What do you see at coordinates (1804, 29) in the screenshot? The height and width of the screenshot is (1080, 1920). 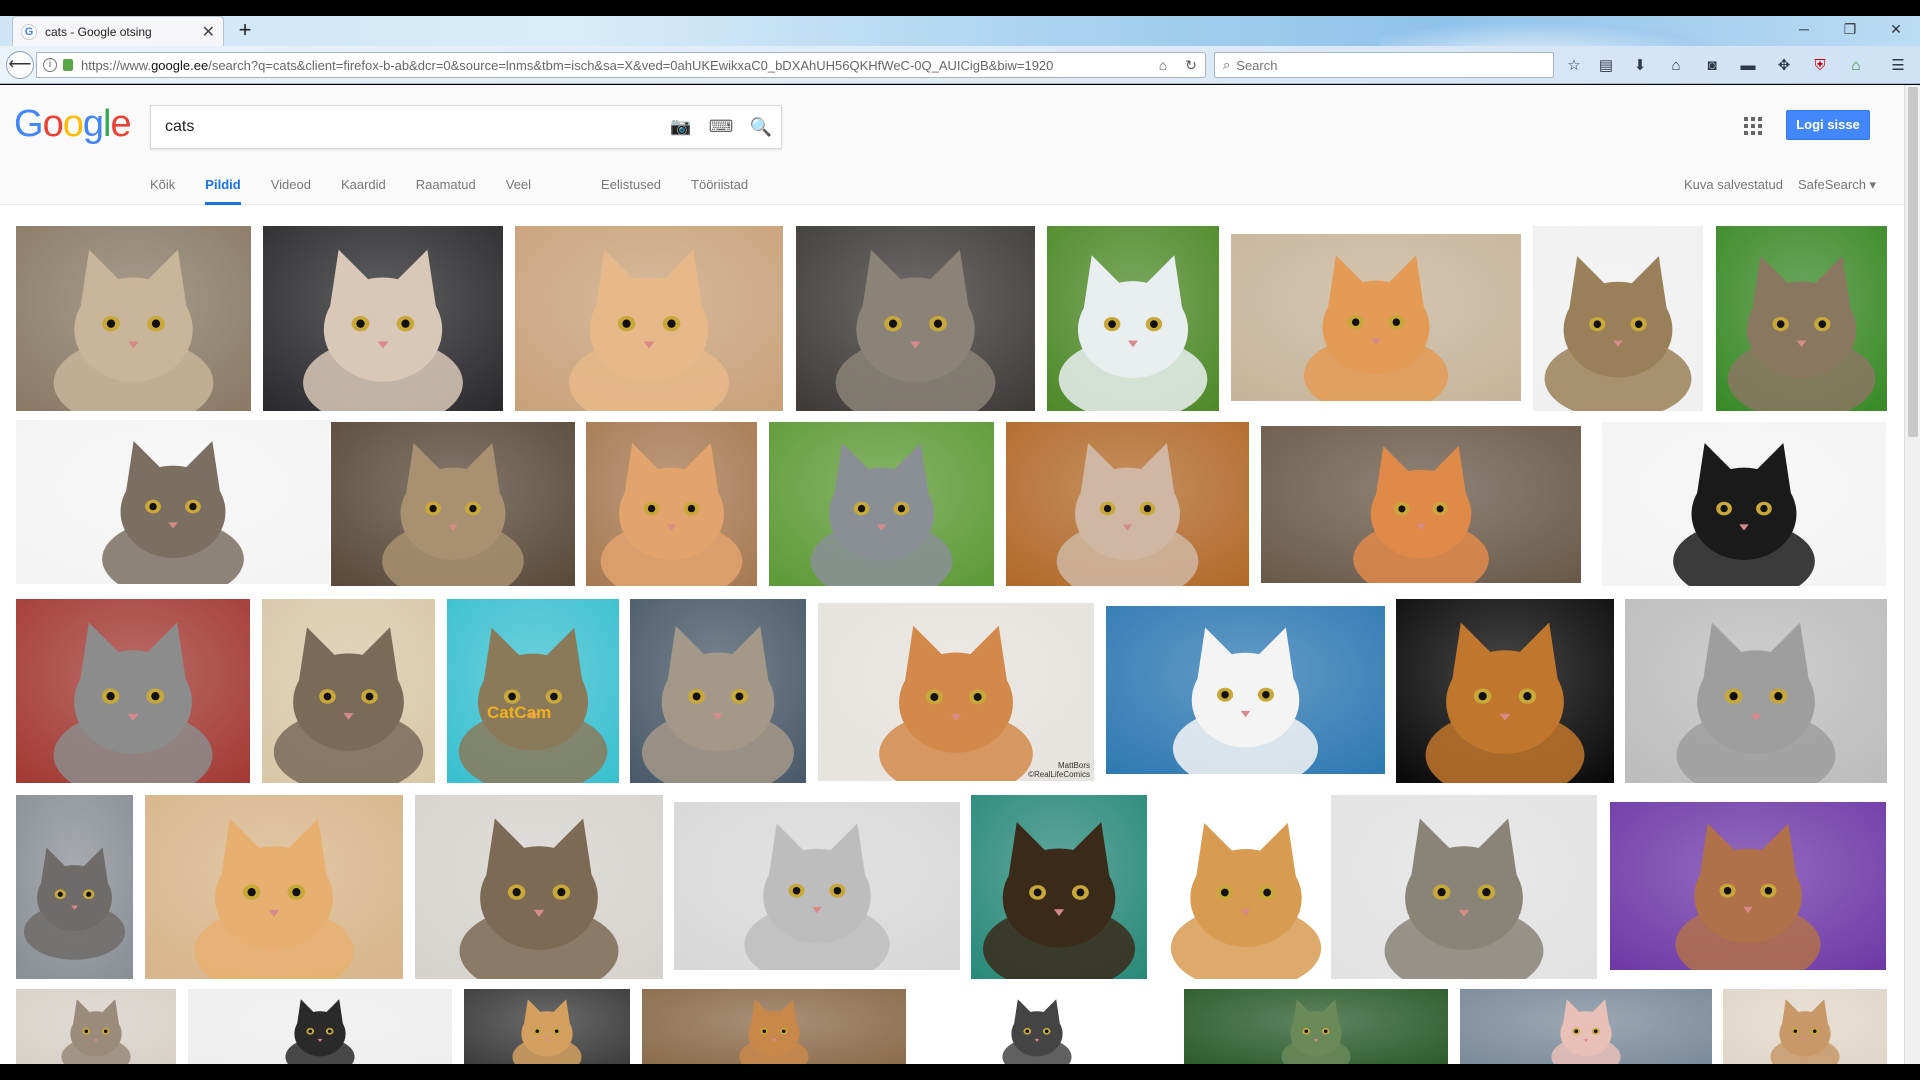 I see `minimize-button: ─` at bounding box center [1804, 29].